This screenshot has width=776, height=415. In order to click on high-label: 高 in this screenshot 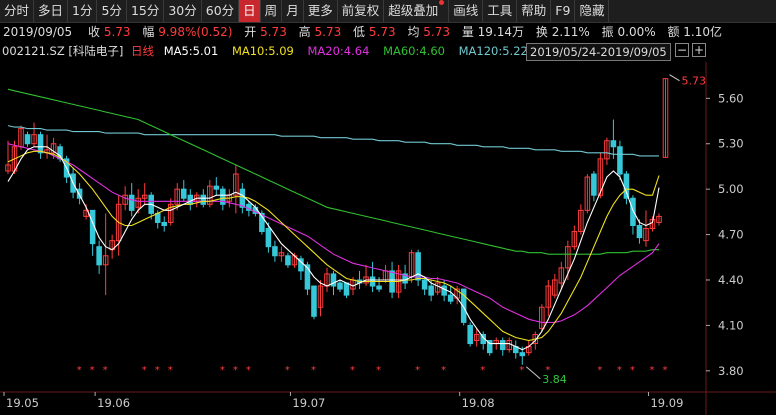, I will do `click(304, 32)`.